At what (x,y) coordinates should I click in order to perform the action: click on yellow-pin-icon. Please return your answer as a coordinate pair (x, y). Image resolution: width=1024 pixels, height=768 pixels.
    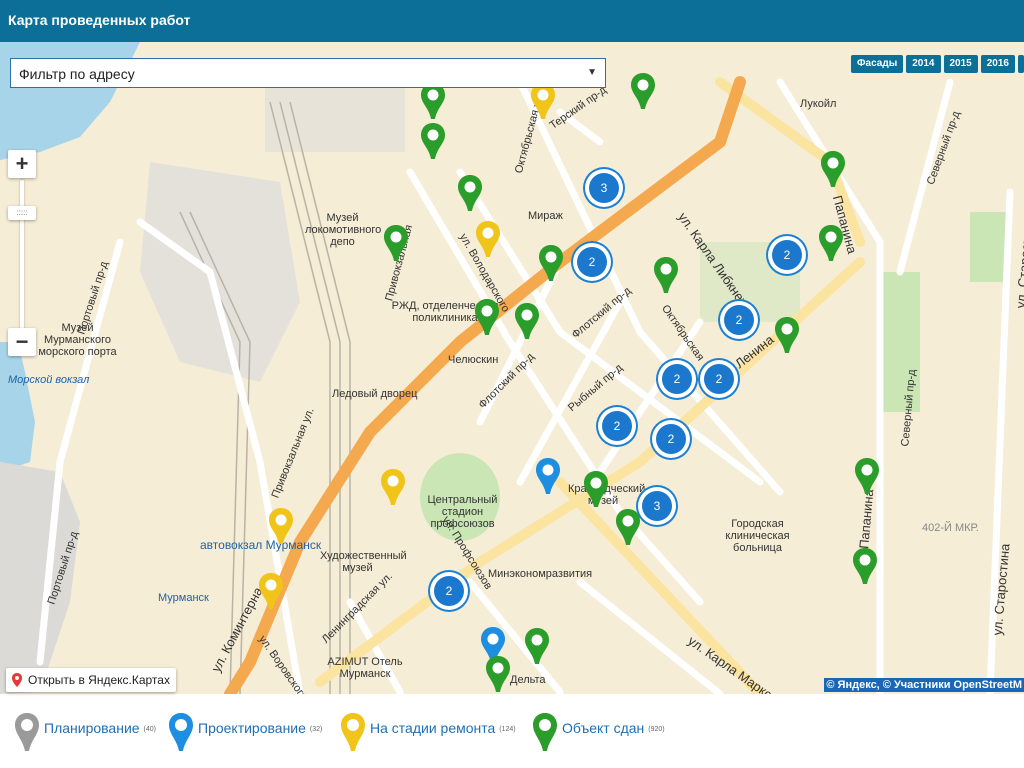
    Looking at the image, I should click on (353, 732).